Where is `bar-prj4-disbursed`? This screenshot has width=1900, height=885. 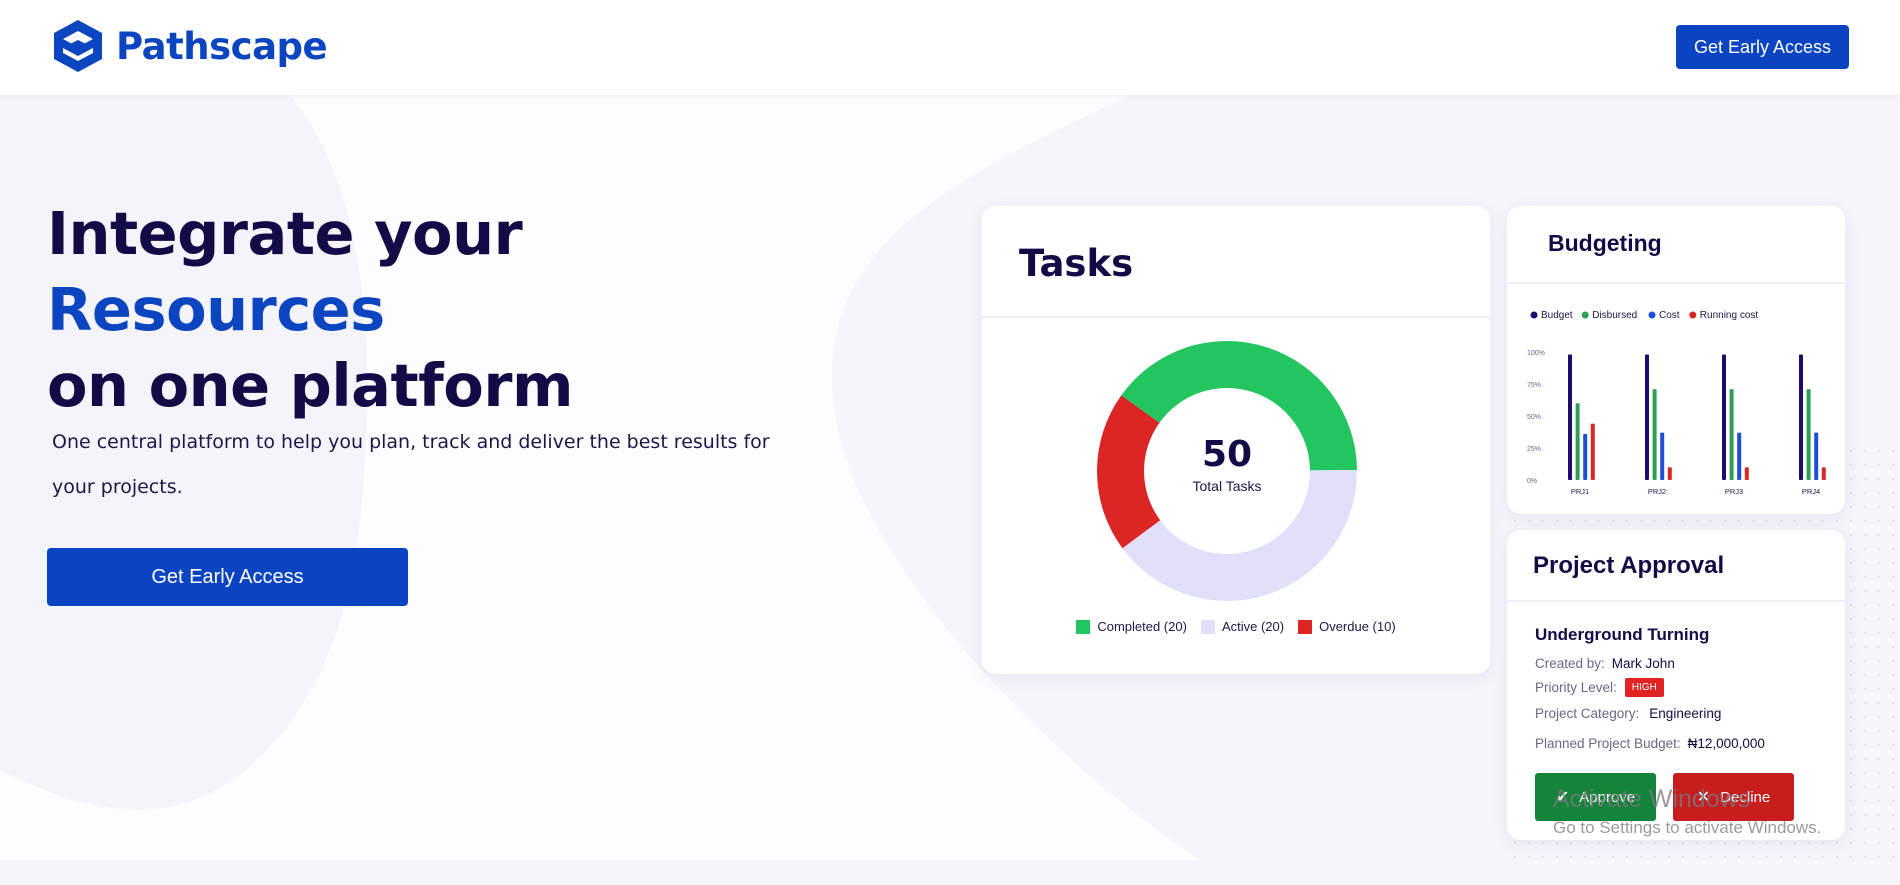 bar-prj4-disbursed is located at coordinates (1808, 434).